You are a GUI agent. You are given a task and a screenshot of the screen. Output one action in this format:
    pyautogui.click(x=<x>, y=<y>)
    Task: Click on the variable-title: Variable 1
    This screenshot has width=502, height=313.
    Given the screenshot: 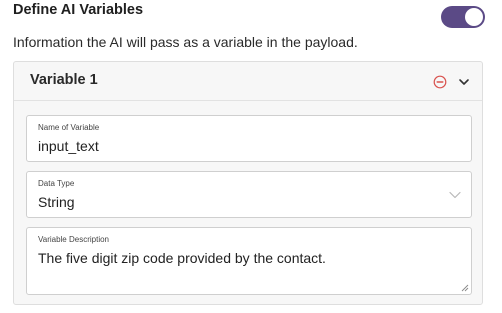 What is the action you would take?
    pyautogui.click(x=64, y=80)
    